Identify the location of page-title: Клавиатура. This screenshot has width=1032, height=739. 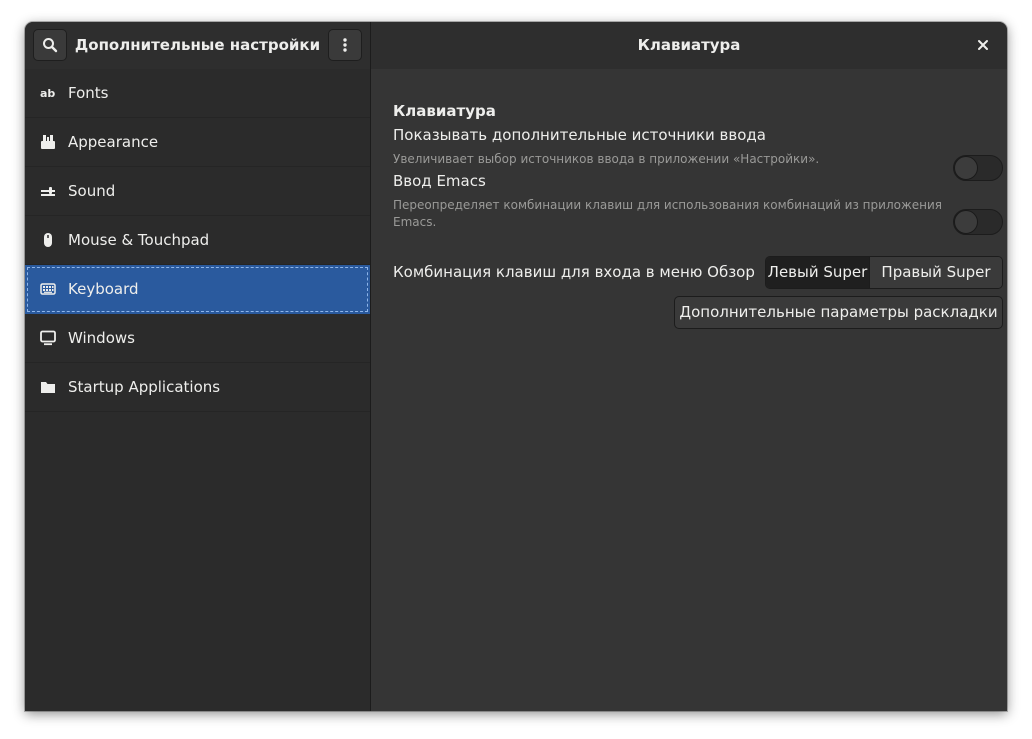
(689, 45).